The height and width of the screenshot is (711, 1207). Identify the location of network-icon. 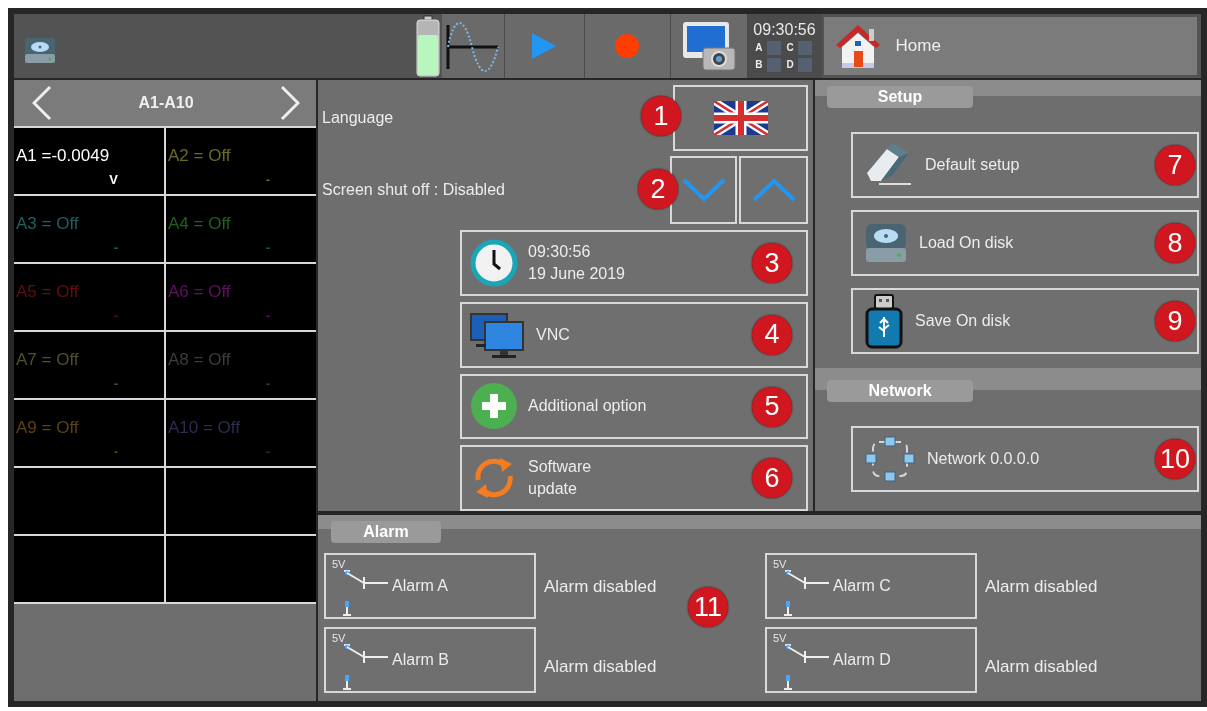
(890, 459).